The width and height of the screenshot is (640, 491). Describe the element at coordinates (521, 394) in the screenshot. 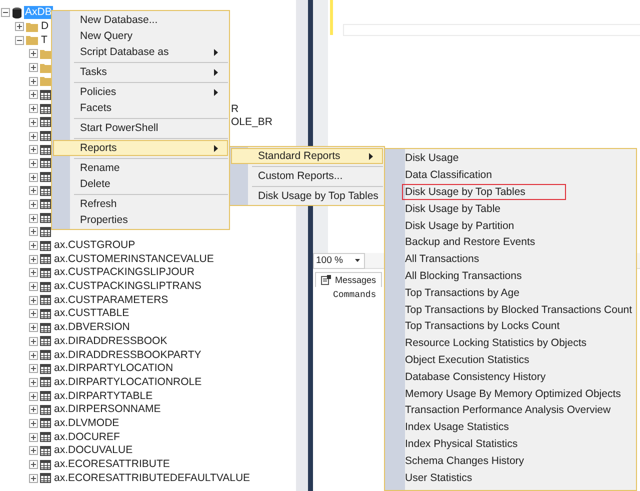

I see `menu-item: Memory Usage By Memory Optimized Objects` at that location.